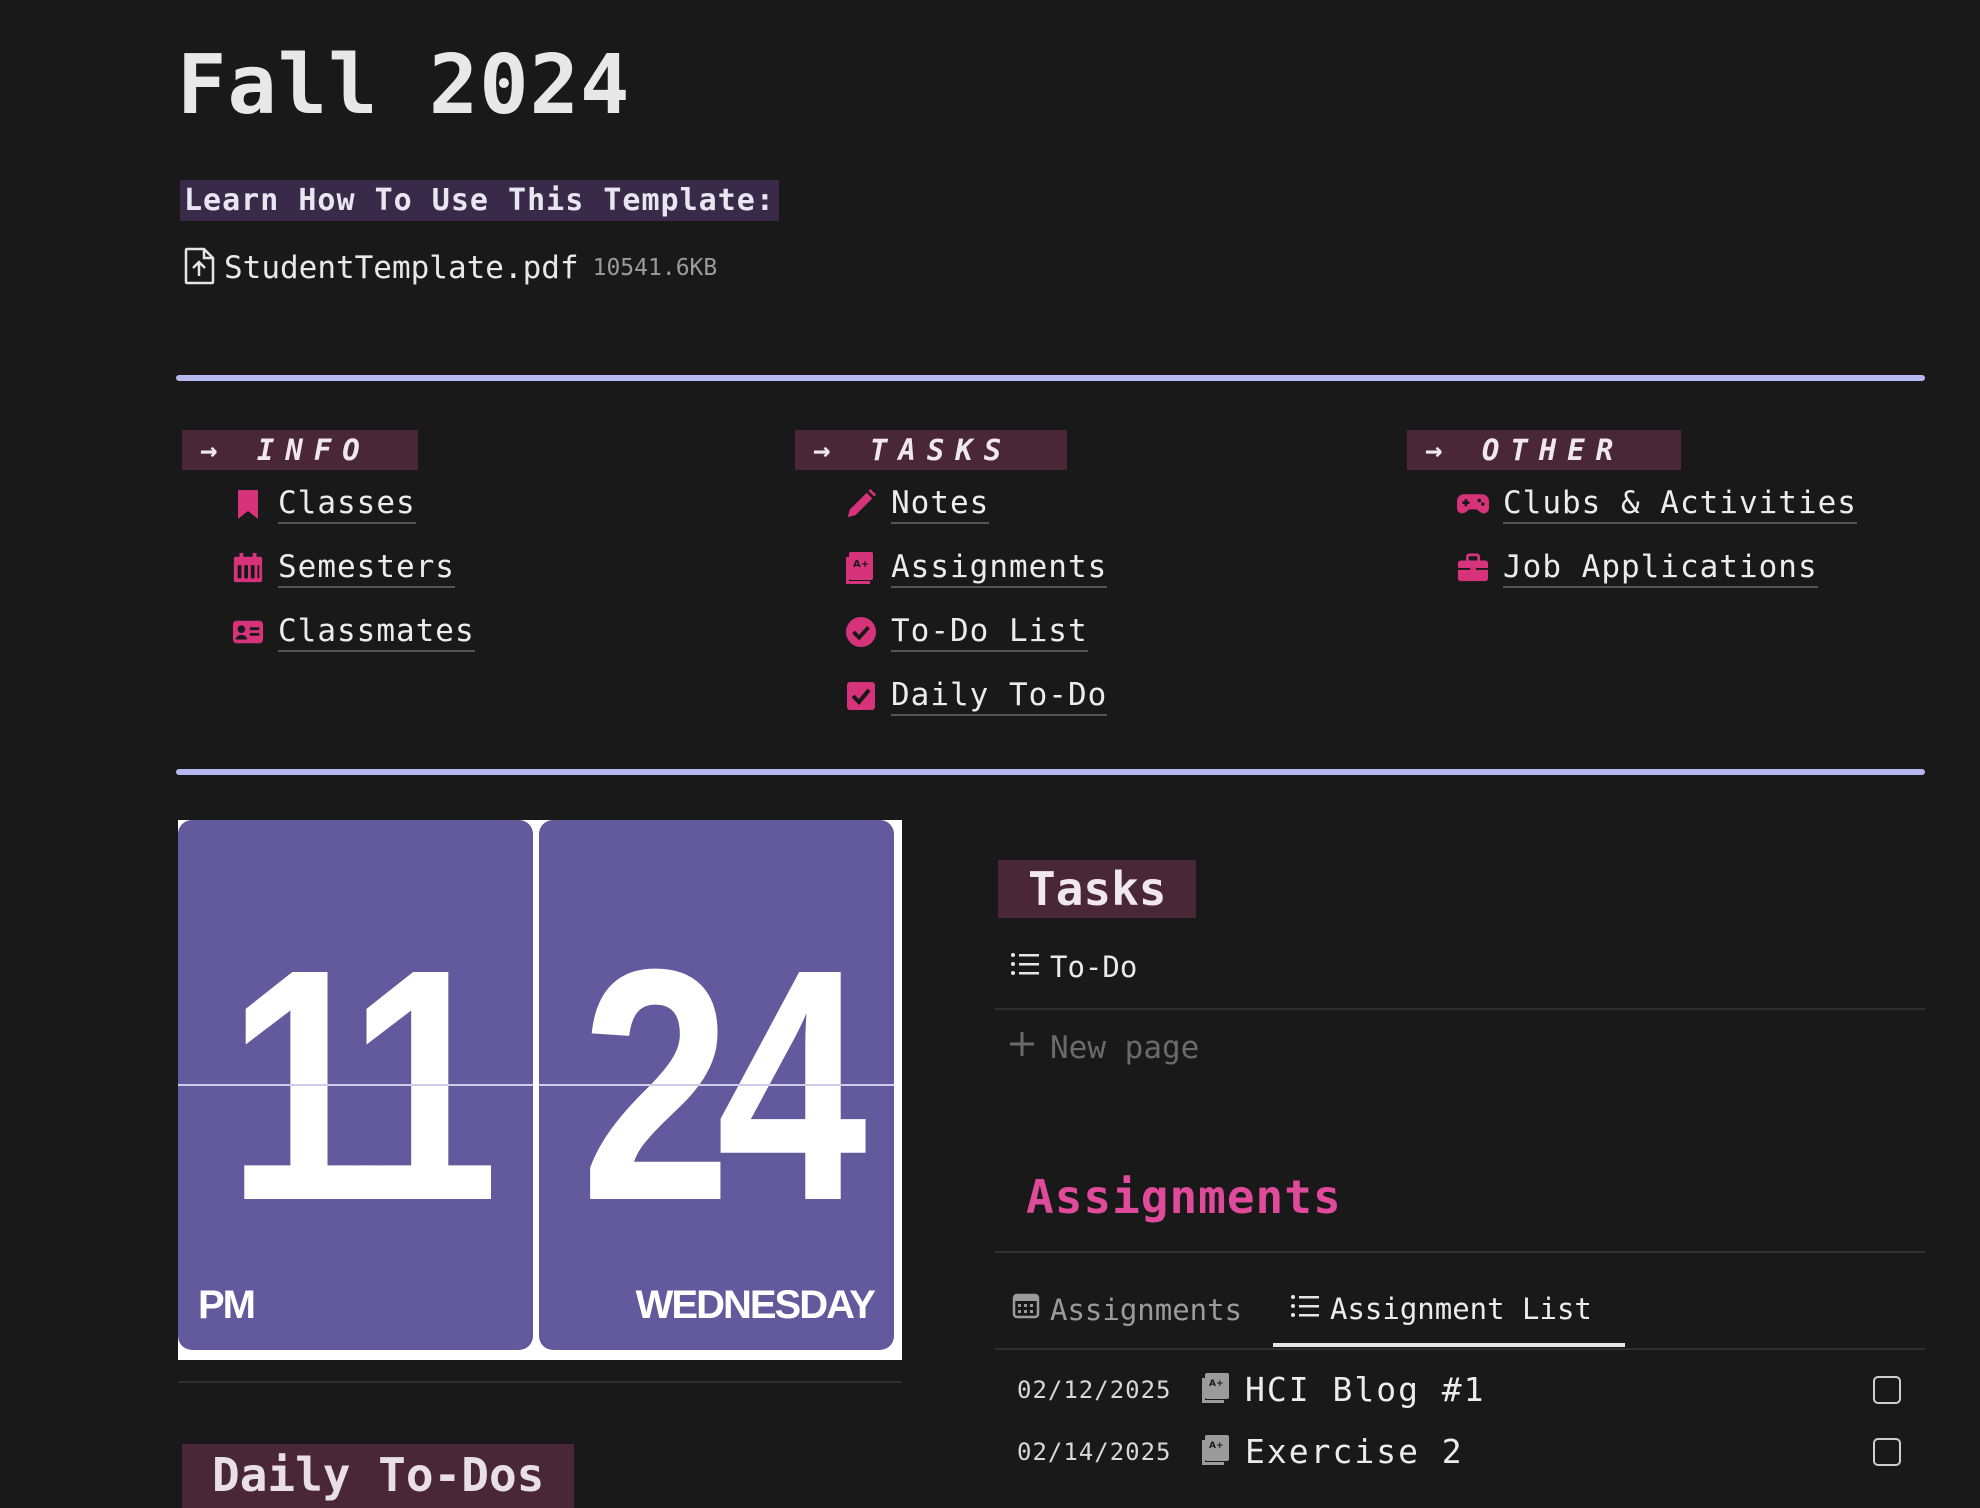  Describe the element at coordinates (1461, 1309) in the screenshot. I see `tab-assignment-list-label: Assignment List` at that location.